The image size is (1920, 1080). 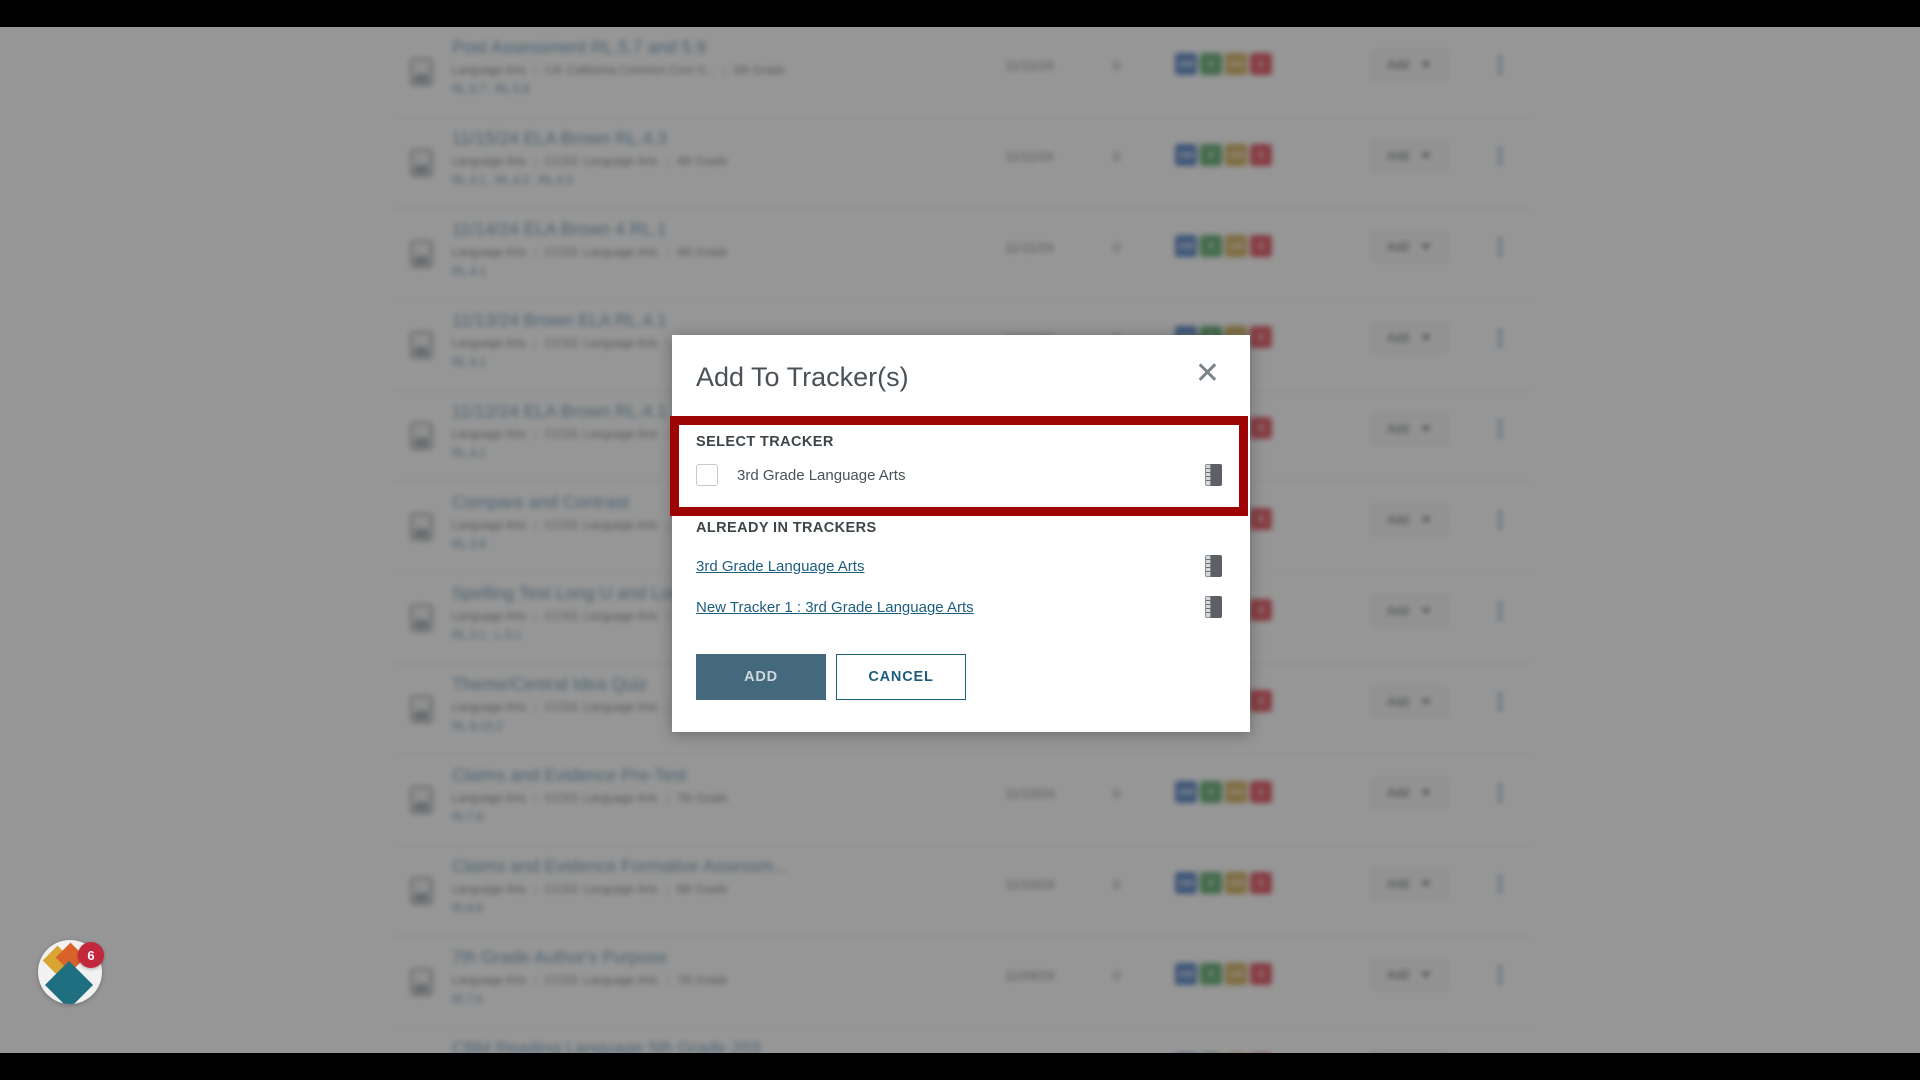 I want to click on already-tracker-link: New Tracker 1 : 3rd Grade Language Arts, so click(x=950, y=607).